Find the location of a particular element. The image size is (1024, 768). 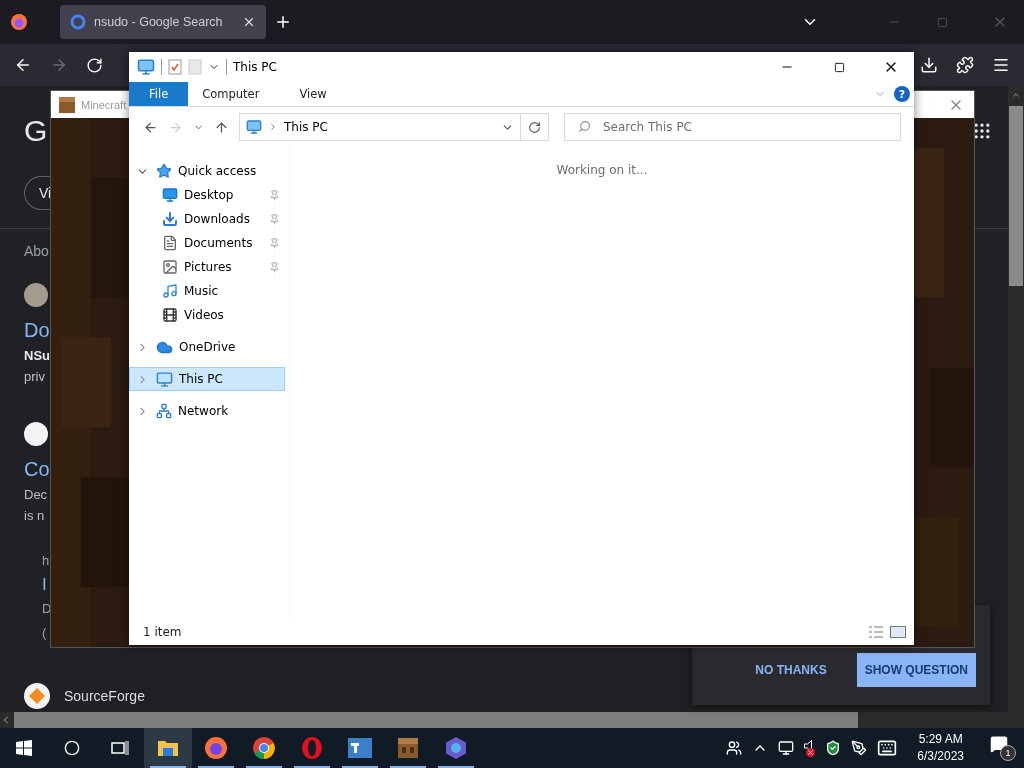

new-tab-icon is located at coordinates (283, 22).